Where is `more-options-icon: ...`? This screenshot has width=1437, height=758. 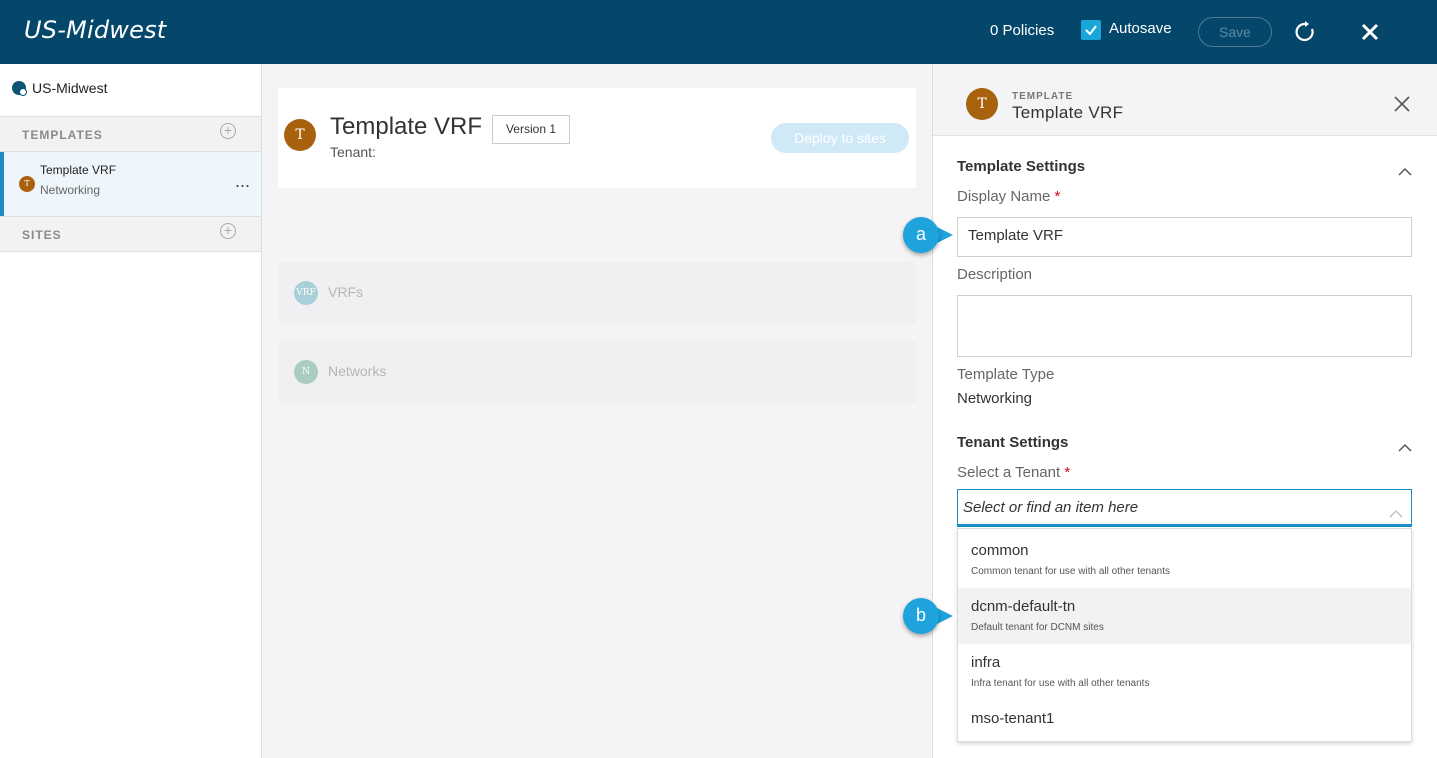 more-options-icon: ... is located at coordinates (242, 181).